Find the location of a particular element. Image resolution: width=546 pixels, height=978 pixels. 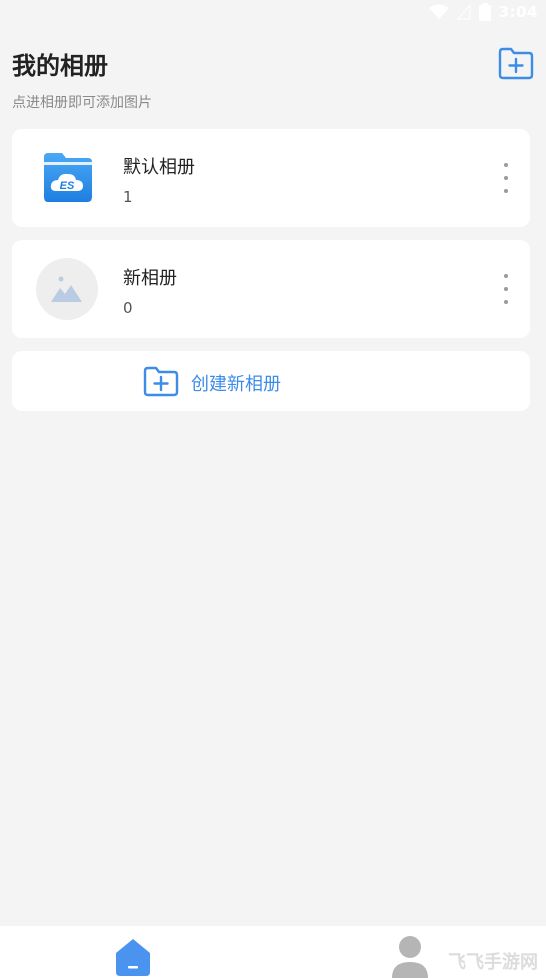

album-card-new: 新相册 0 is located at coordinates (271, 289).